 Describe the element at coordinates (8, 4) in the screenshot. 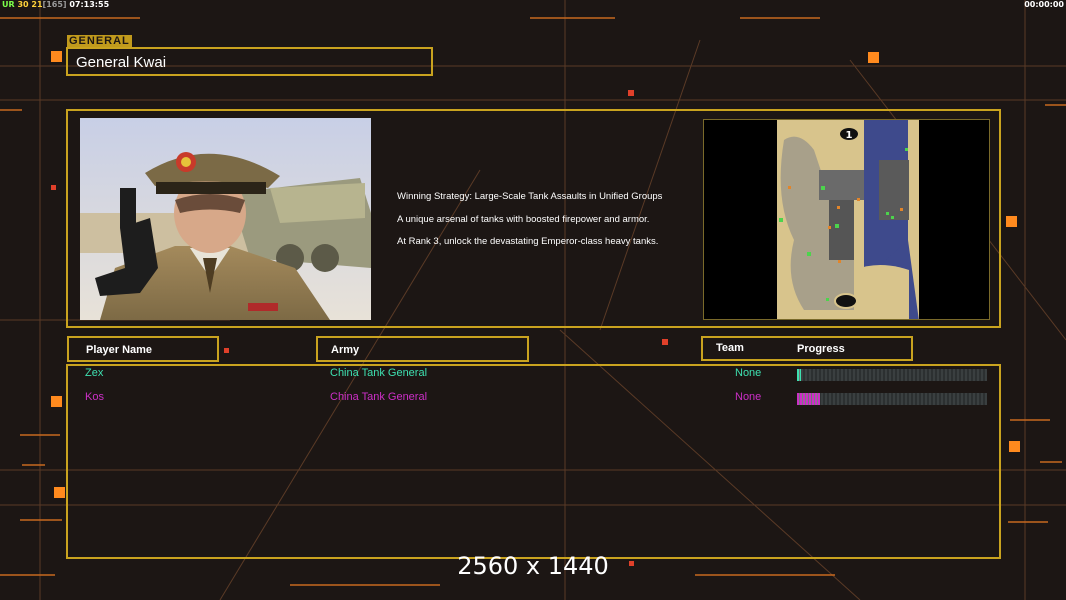

I see `hud-ur: UR` at that location.